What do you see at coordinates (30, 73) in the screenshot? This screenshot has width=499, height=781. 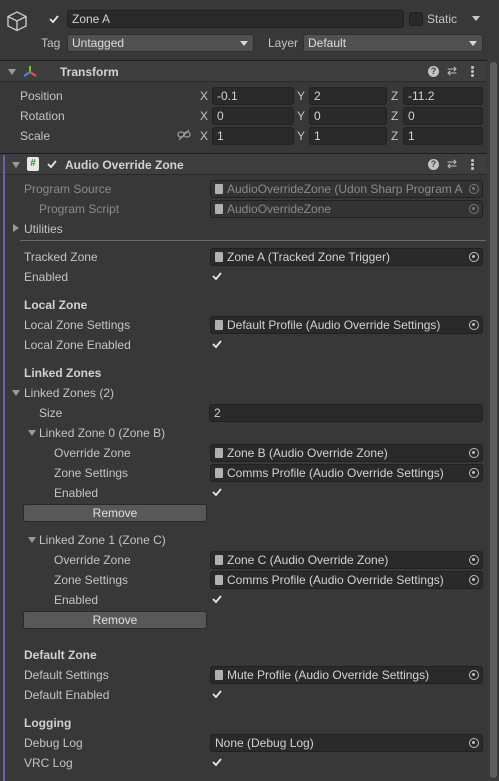 I see `transform-icon` at bounding box center [30, 73].